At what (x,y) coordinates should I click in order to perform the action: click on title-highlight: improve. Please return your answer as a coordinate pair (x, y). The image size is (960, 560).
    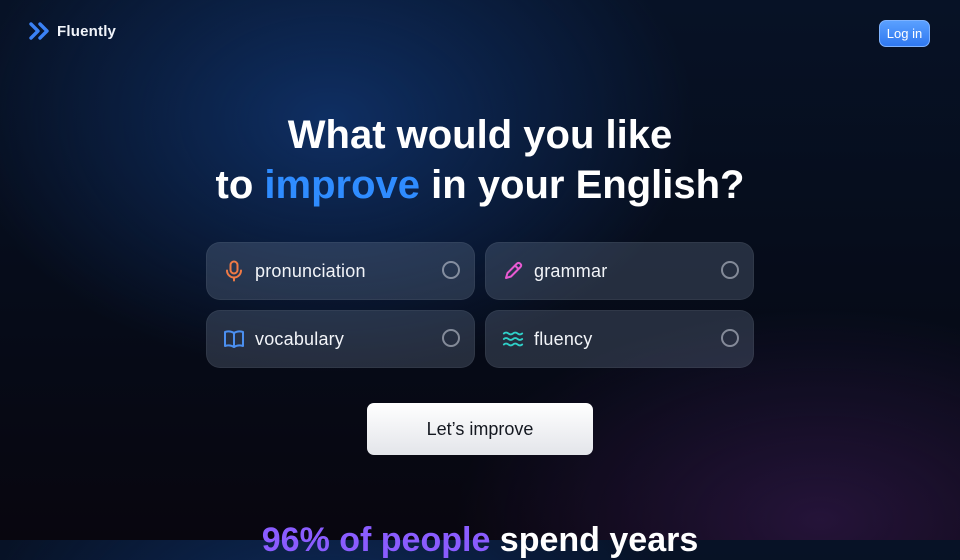
    Looking at the image, I should click on (342, 185).